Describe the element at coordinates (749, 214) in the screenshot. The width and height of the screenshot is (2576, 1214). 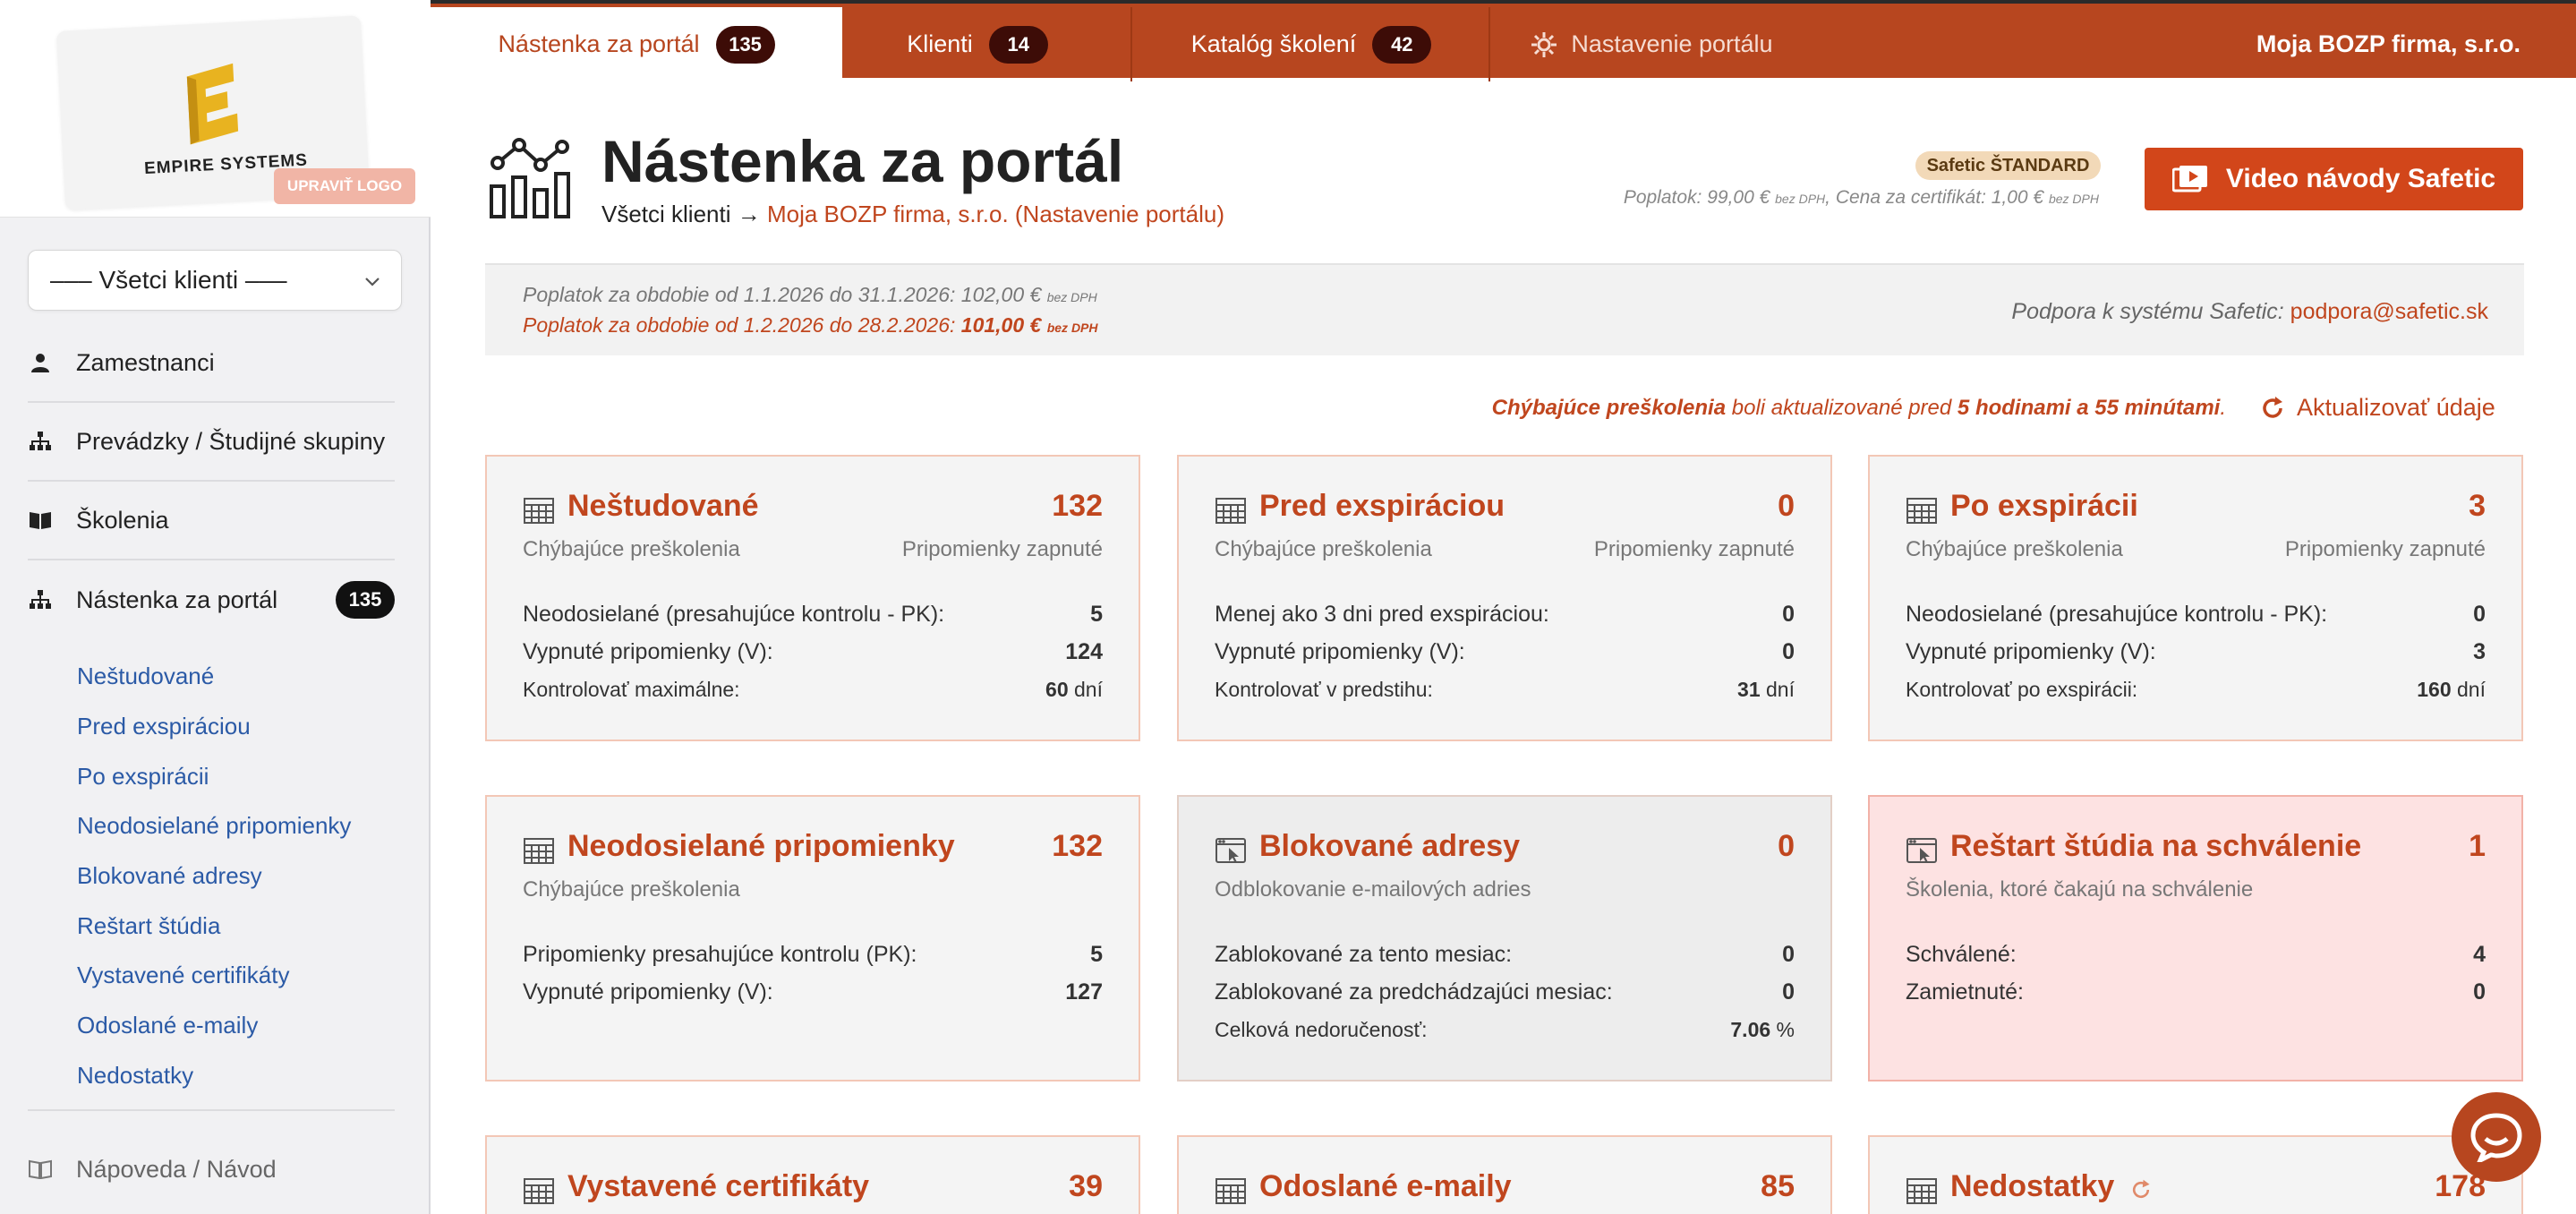
I see `breadcrumb-arrow-icon: →` at that location.